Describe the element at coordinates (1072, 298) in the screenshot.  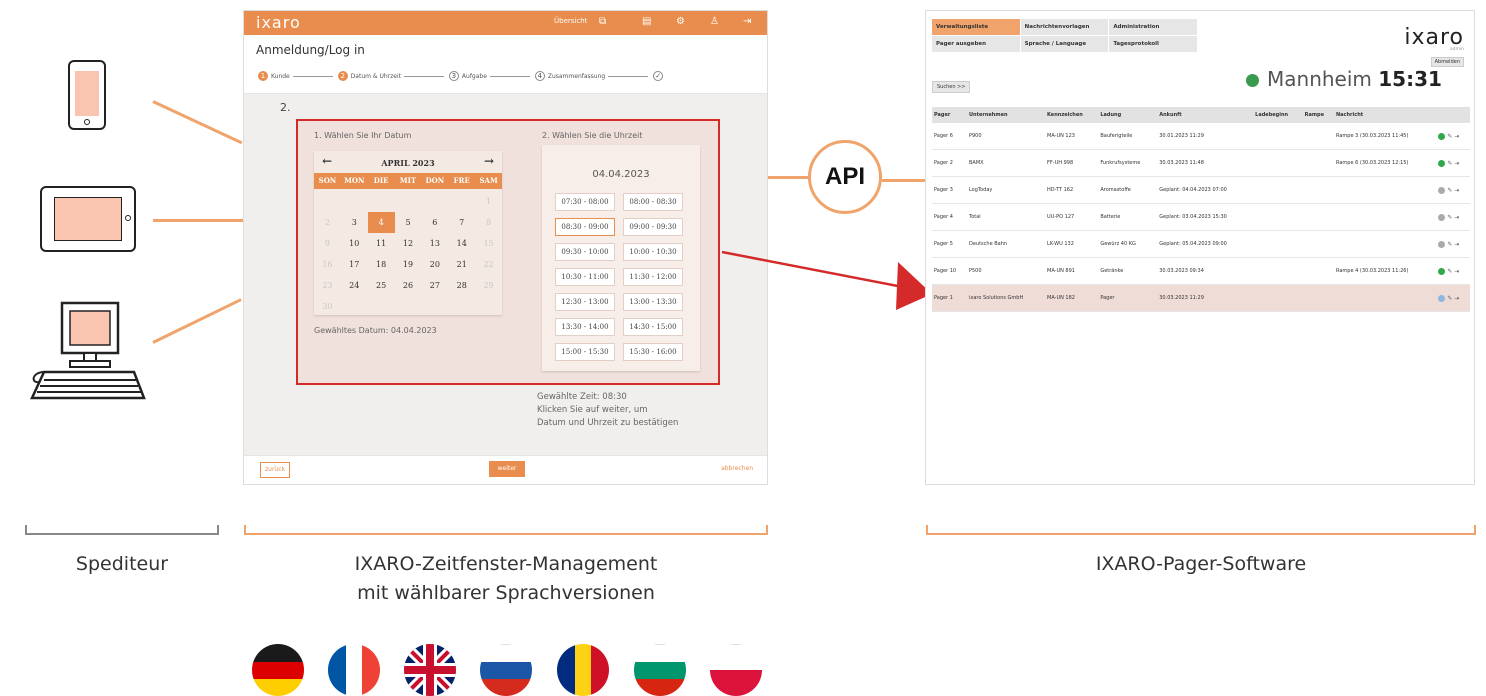
I see `table-cell-plate: MA-UN 182` at that location.